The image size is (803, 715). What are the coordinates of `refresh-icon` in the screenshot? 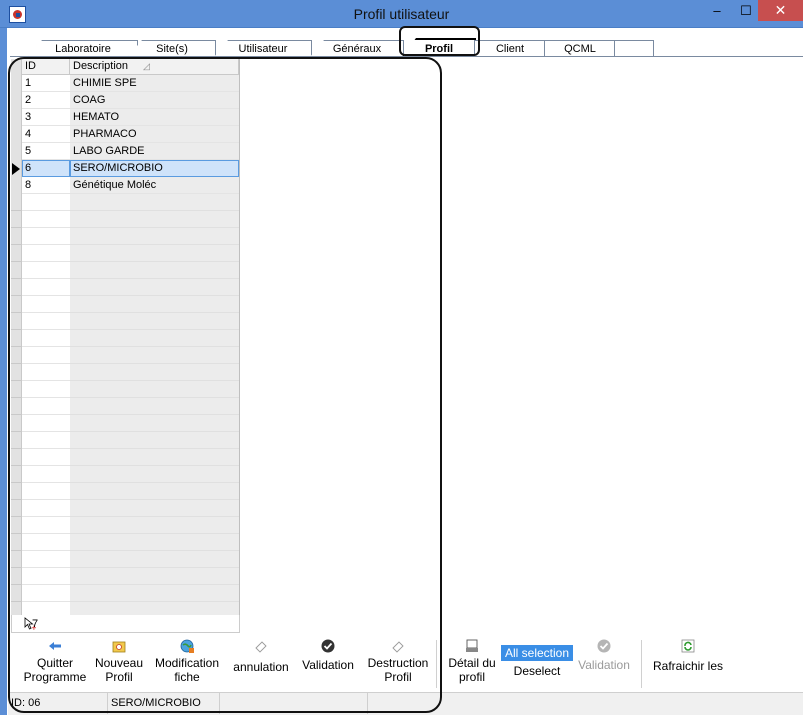 It's located at (688, 646).